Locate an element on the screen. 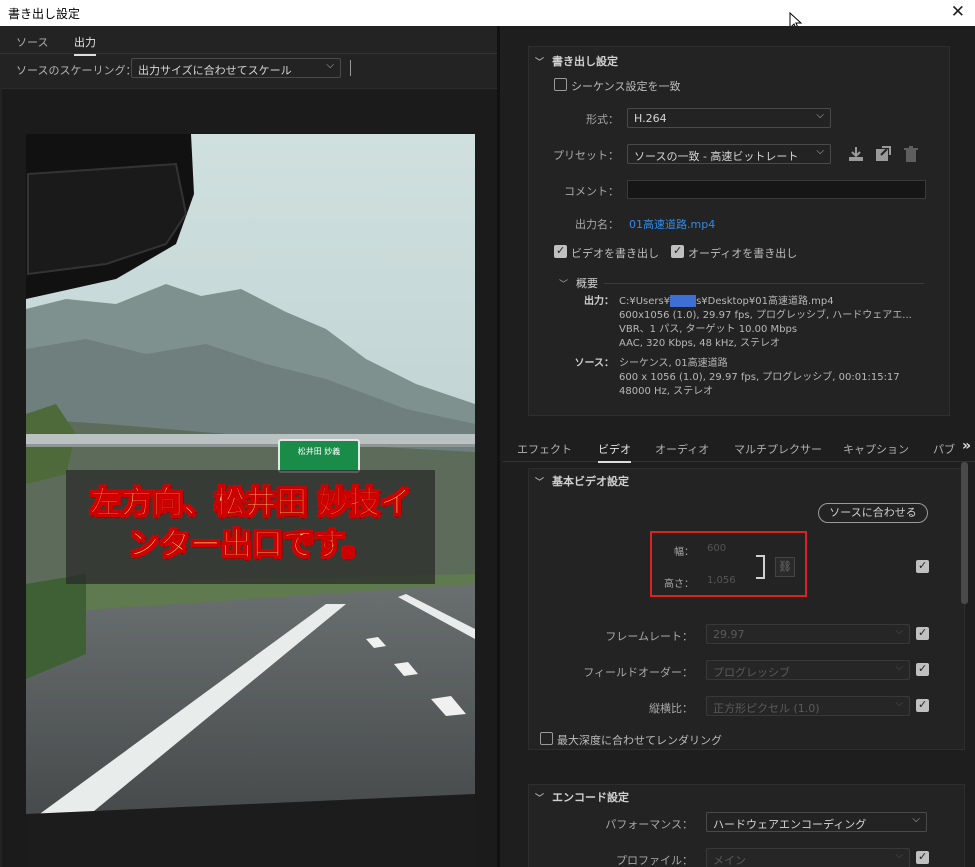 This screenshot has width=975, height=867. framerate-checkbox is located at coordinates (922, 633).